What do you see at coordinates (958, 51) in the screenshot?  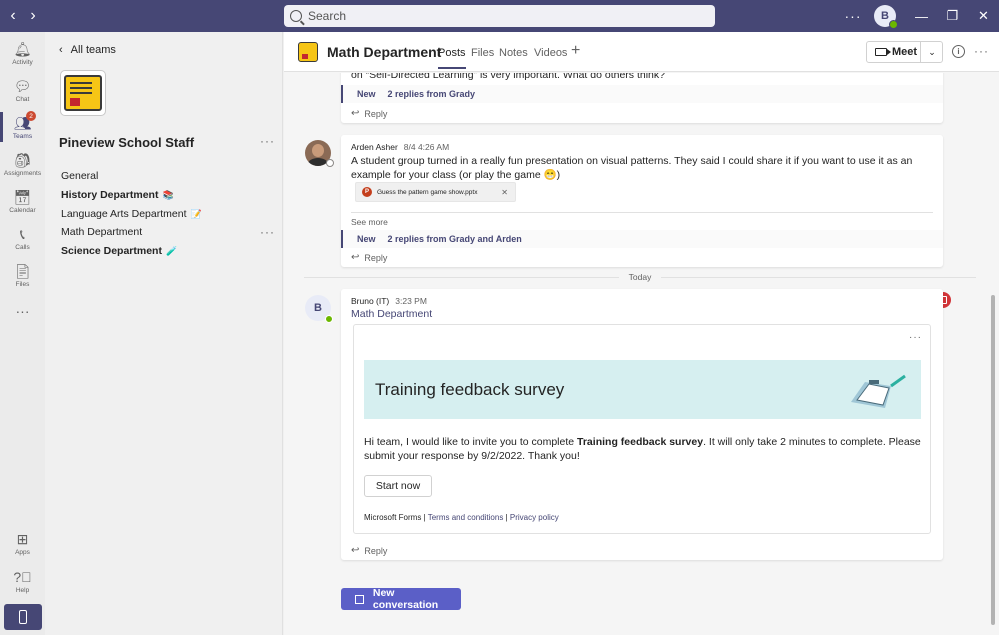 I see `info-icon: i` at bounding box center [958, 51].